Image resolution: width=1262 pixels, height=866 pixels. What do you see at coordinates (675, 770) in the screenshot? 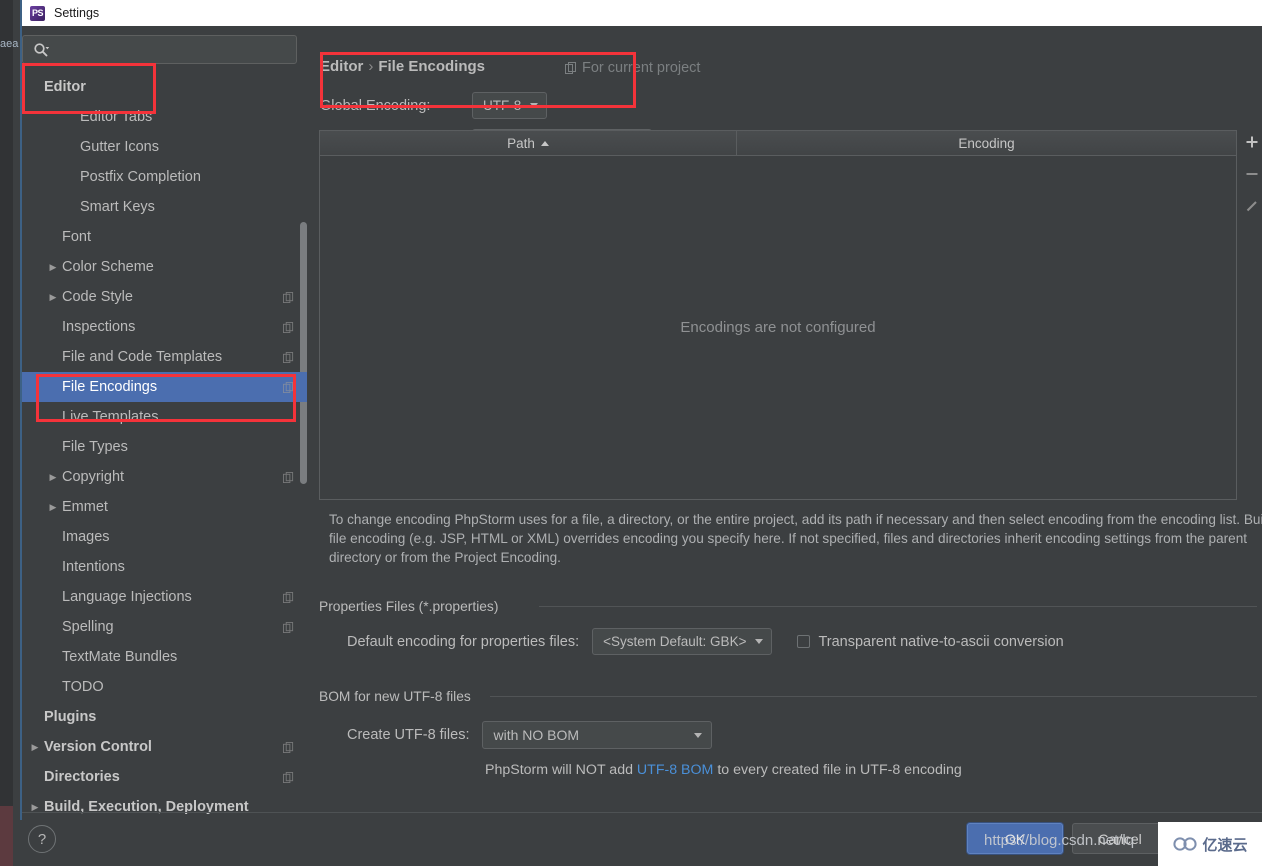
I see `utf8-bom-link: UTF-8 BOM` at bounding box center [675, 770].